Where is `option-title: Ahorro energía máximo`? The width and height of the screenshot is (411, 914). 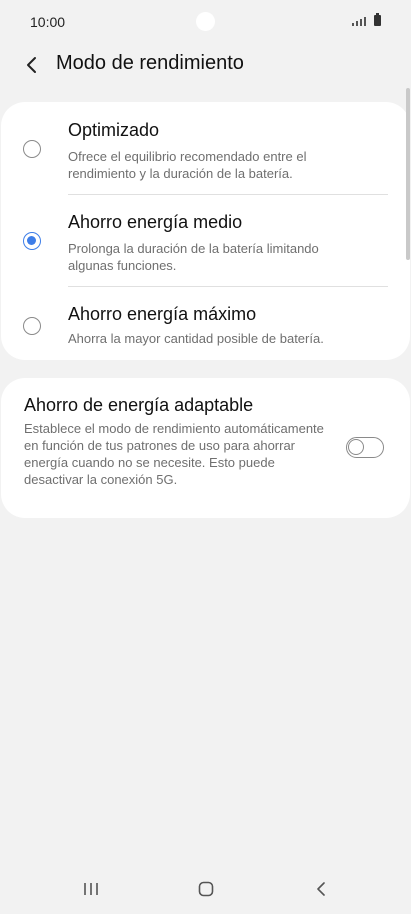
option-title: Ahorro energía máximo is located at coordinates (162, 314).